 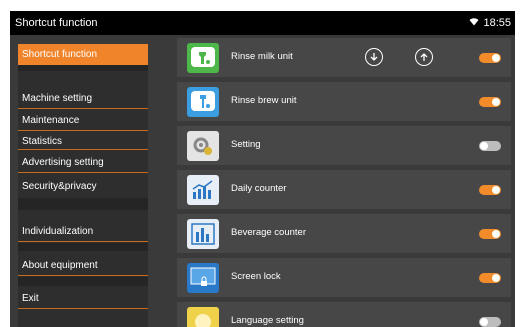 I want to click on item-label: Setting, so click(x=246, y=144).